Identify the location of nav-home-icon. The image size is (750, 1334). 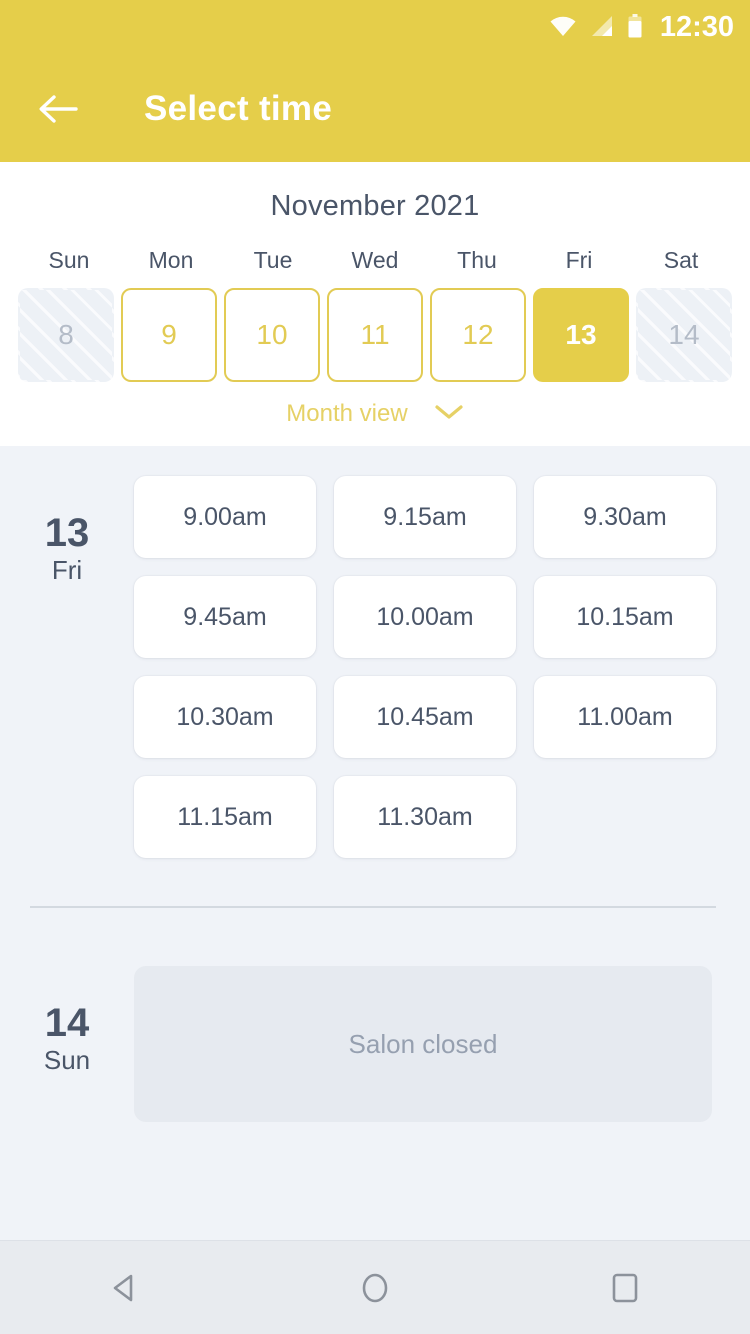
(375, 1288).